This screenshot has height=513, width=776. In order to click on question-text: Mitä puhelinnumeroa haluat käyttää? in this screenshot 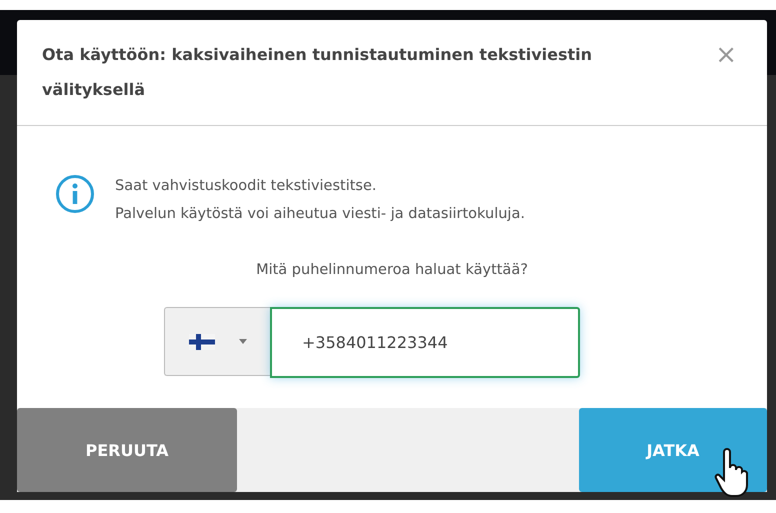, I will do `click(392, 270)`.